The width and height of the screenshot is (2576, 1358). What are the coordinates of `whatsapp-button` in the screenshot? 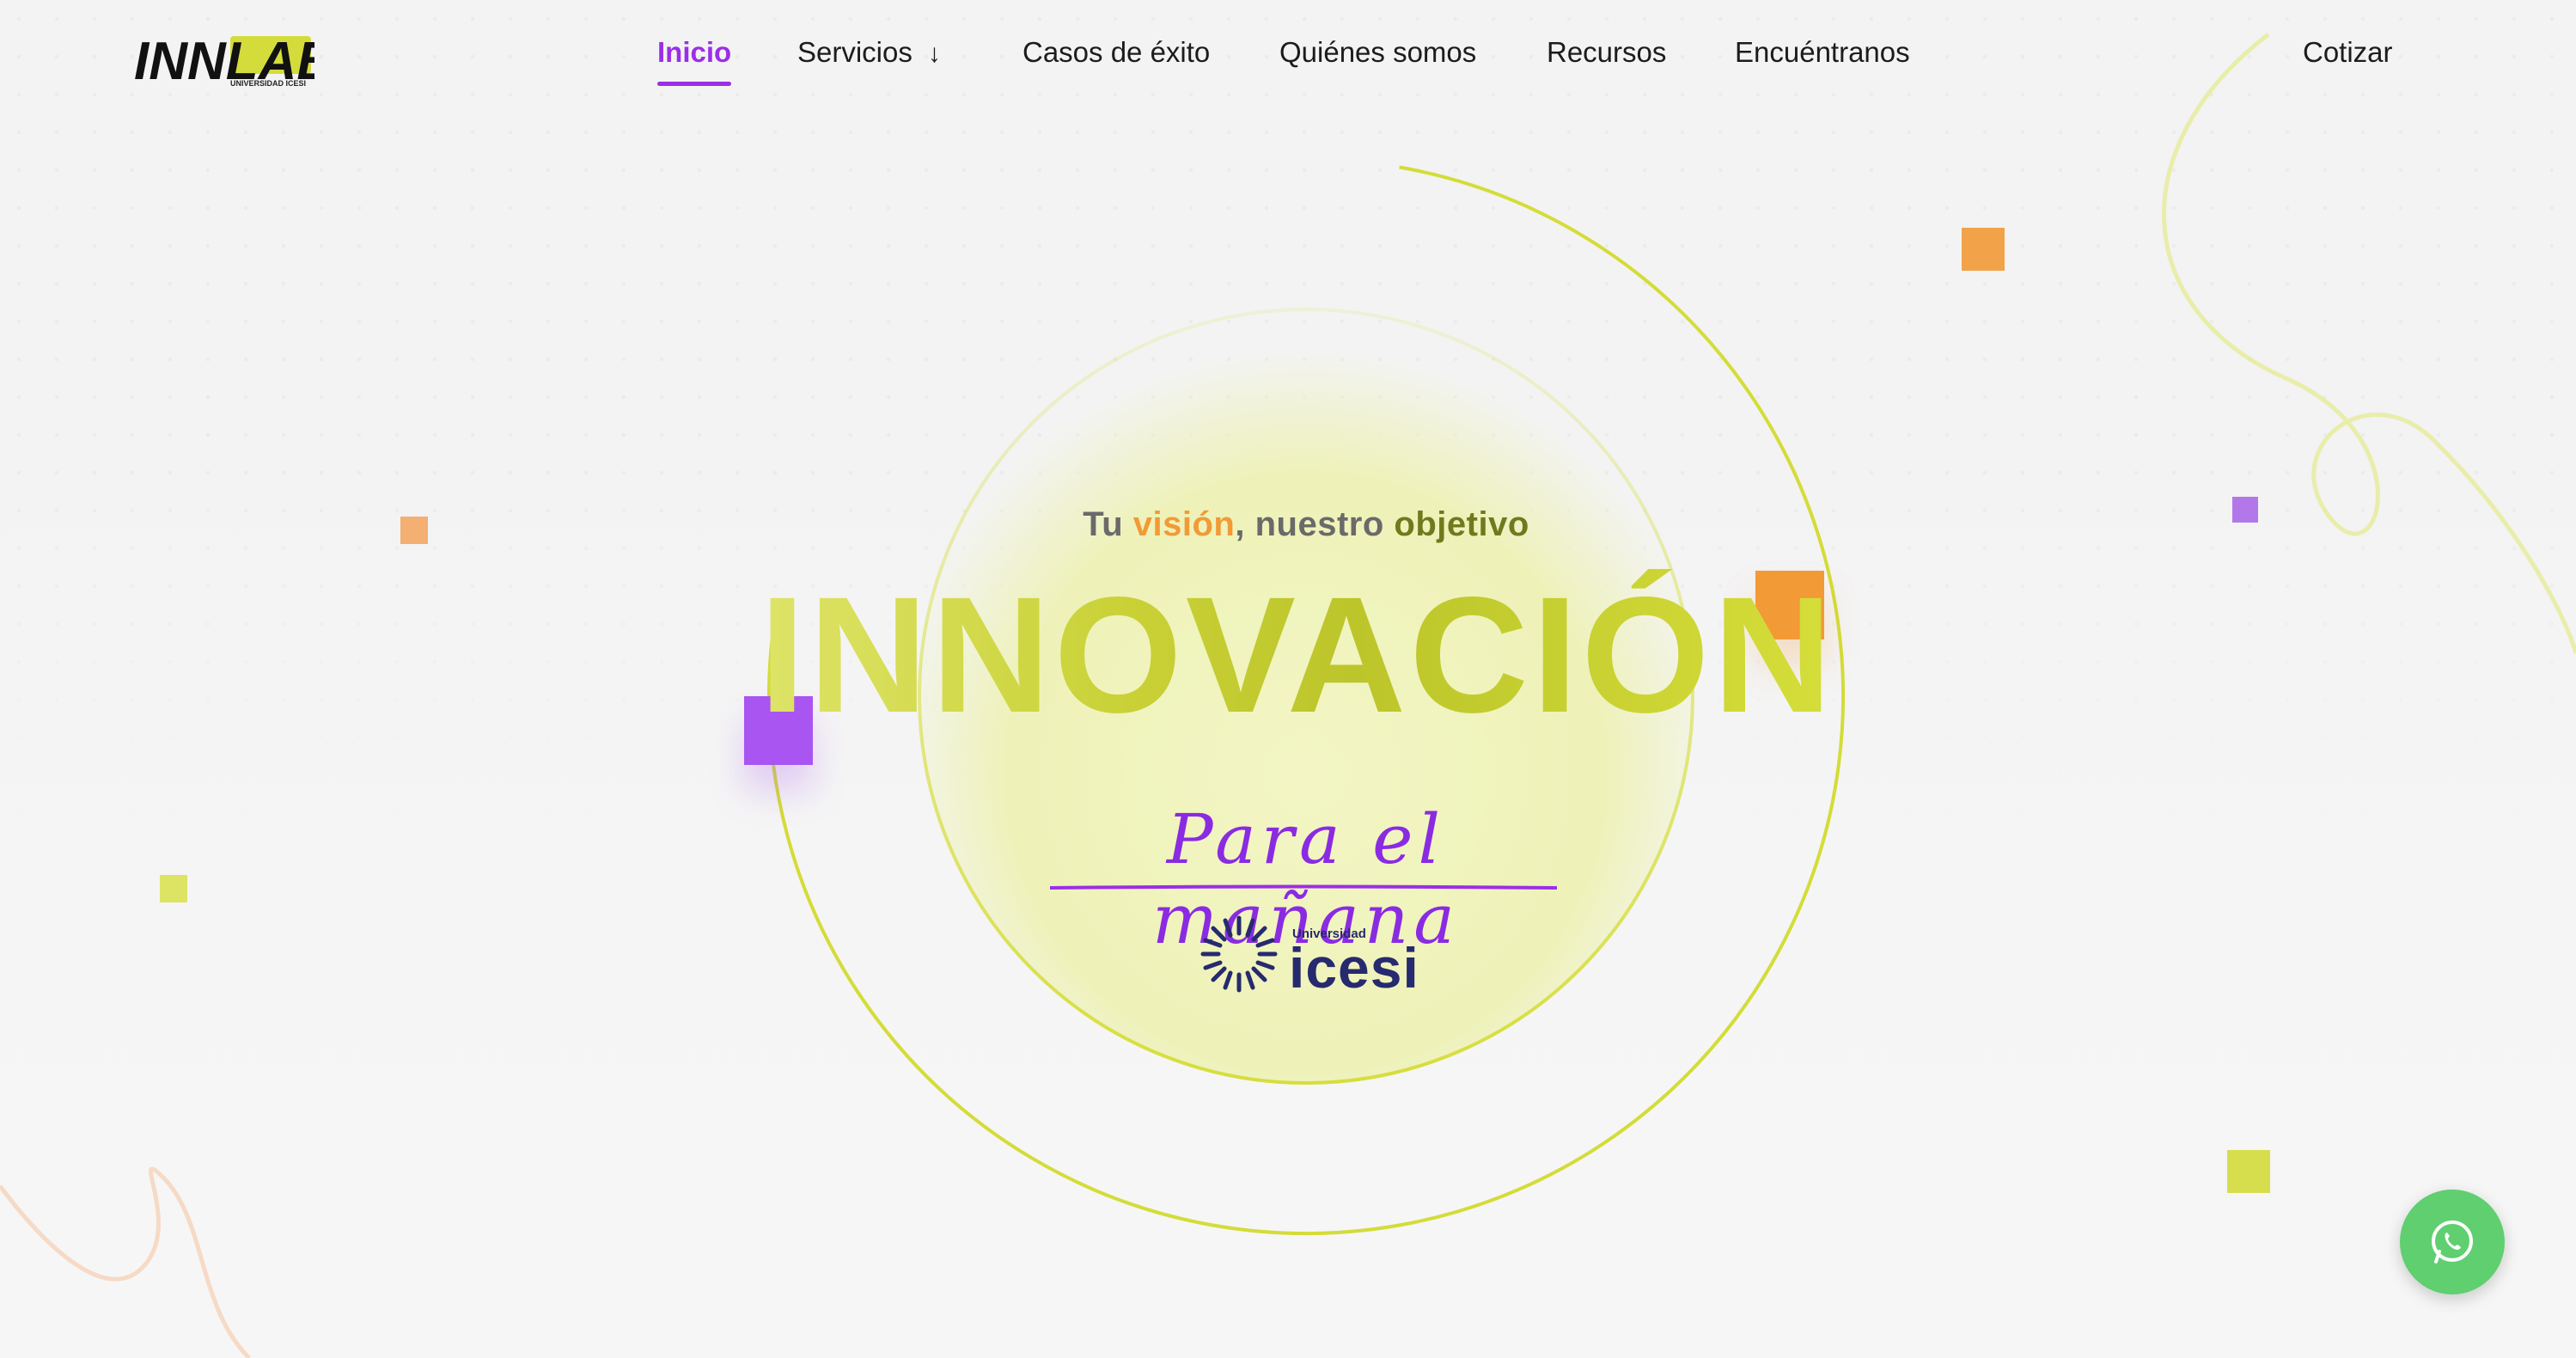 It's located at (2452, 1242).